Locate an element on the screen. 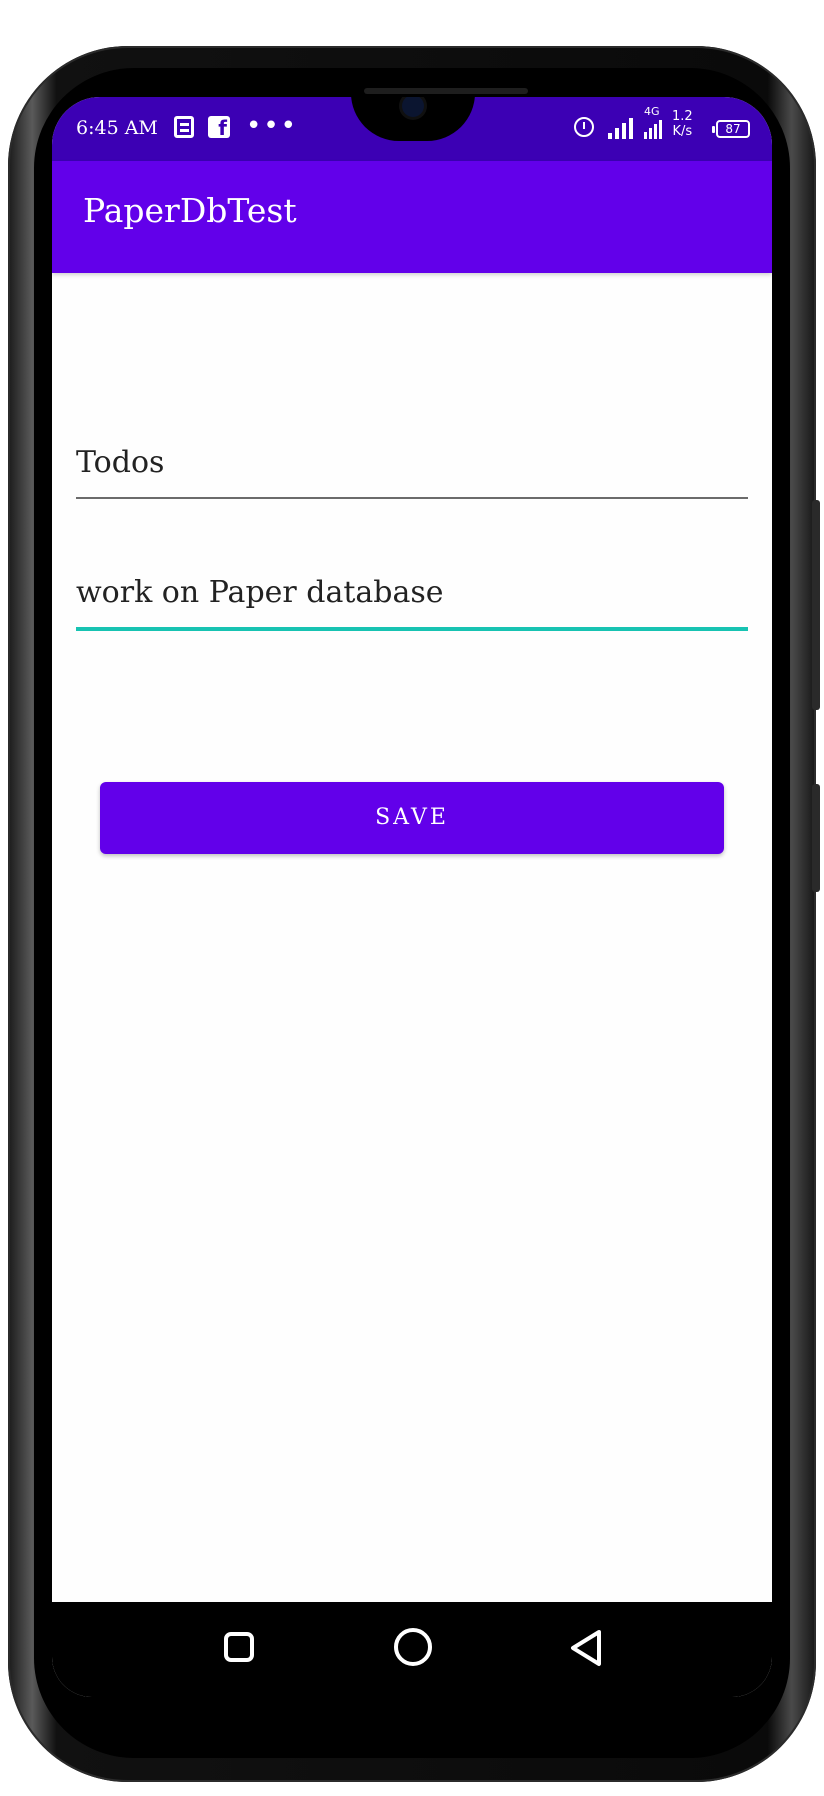 The image size is (824, 1796). camera-notch is located at coordinates (413, 119).